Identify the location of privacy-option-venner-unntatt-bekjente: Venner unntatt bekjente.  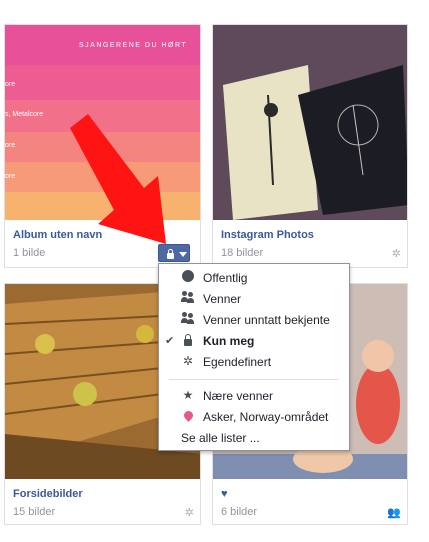
(254, 320).